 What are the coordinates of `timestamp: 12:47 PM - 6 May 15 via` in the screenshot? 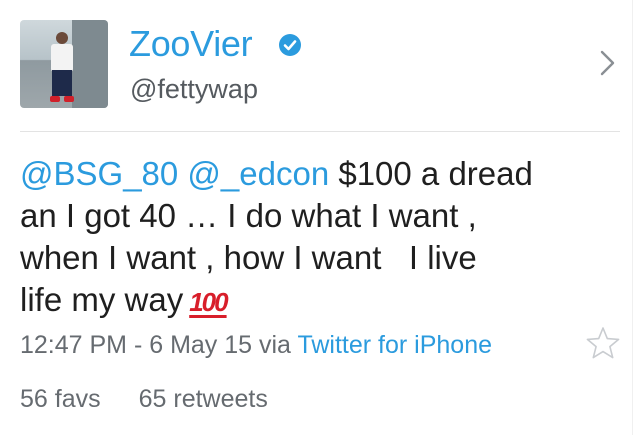 It's located at (155, 345).